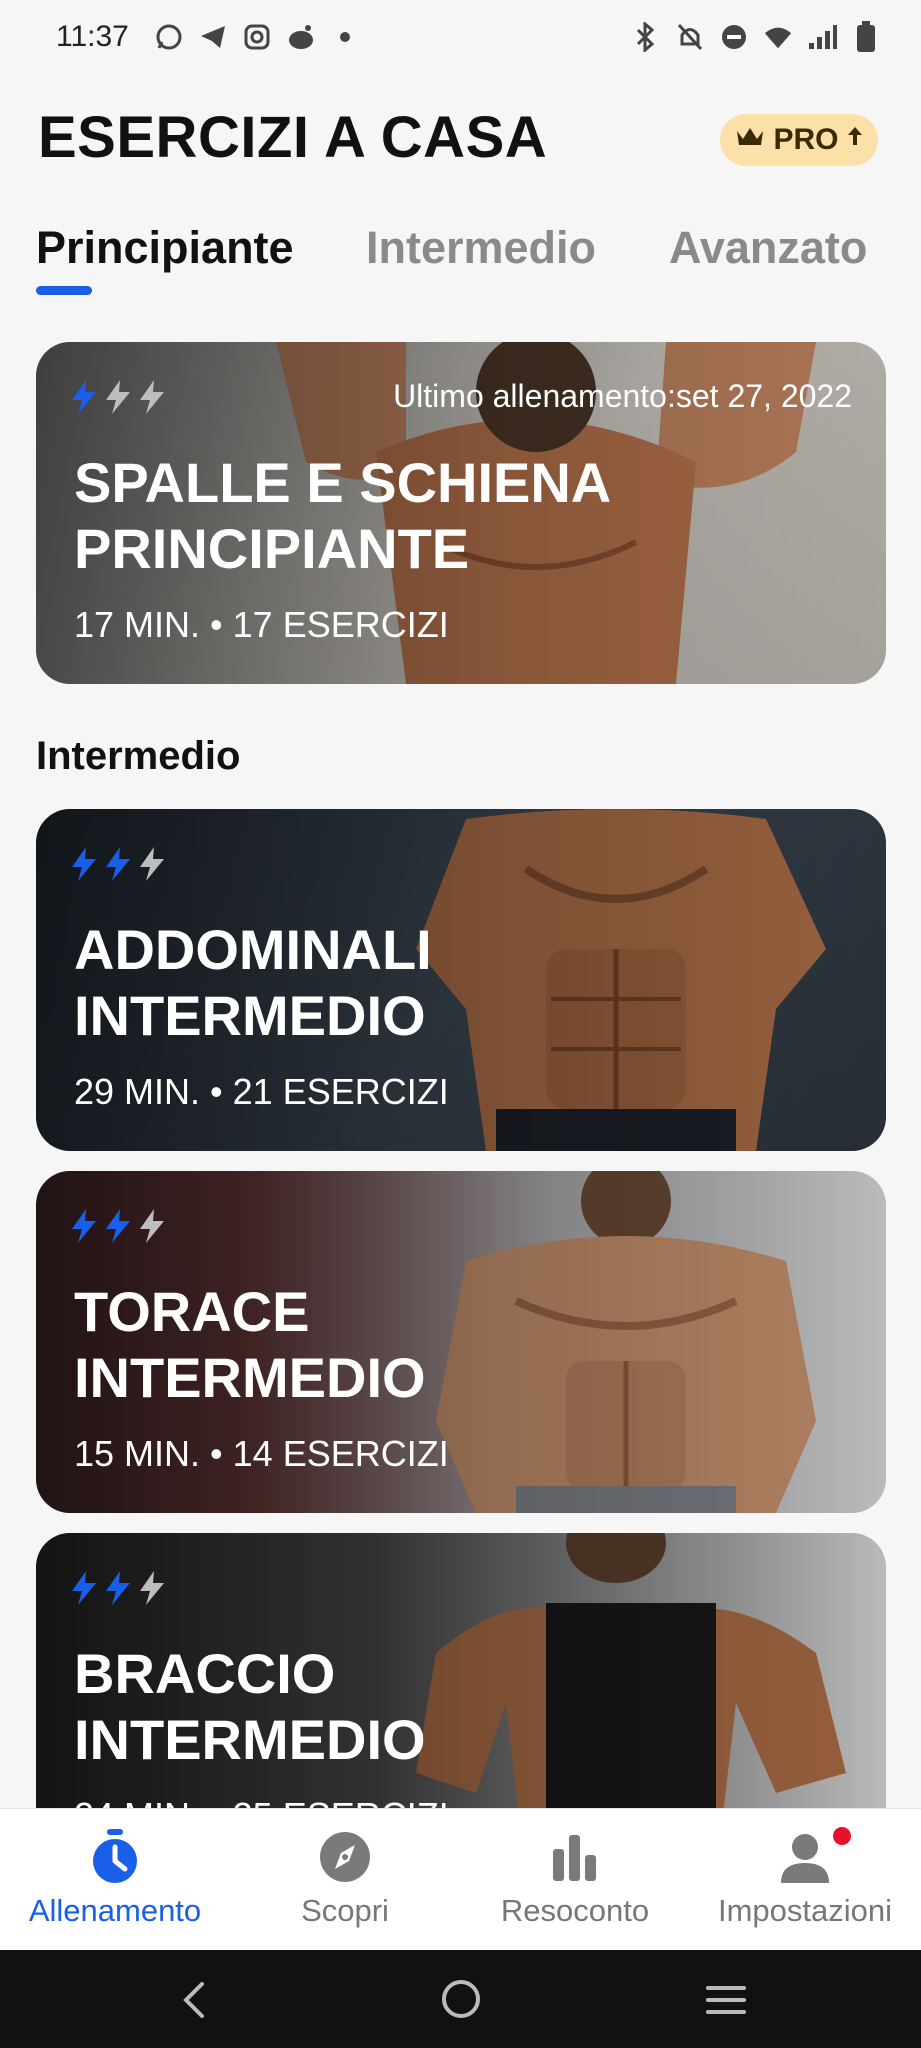 The image size is (921, 2048). What do you see at coordinates (822, 37) in the screenshot?
I see `signal-icon` at bounding box center [822, 37].